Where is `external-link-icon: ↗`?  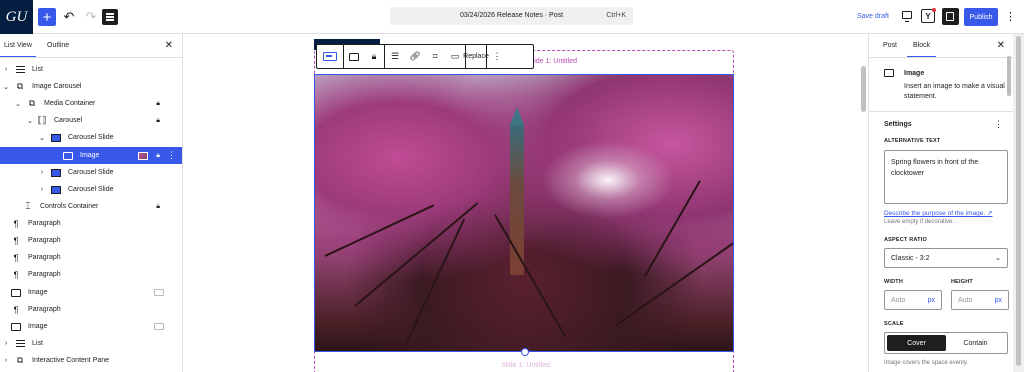 external-link-icon: ↗ is located at coordinates (989, 213).